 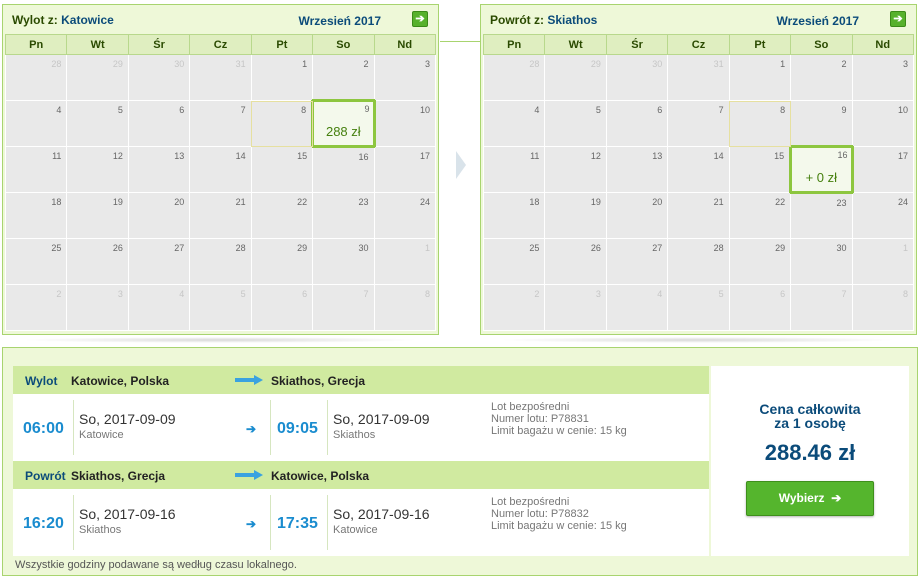 I want to click on calendar-title: Powrót z: Skiathos, so click(x=543, y=20).